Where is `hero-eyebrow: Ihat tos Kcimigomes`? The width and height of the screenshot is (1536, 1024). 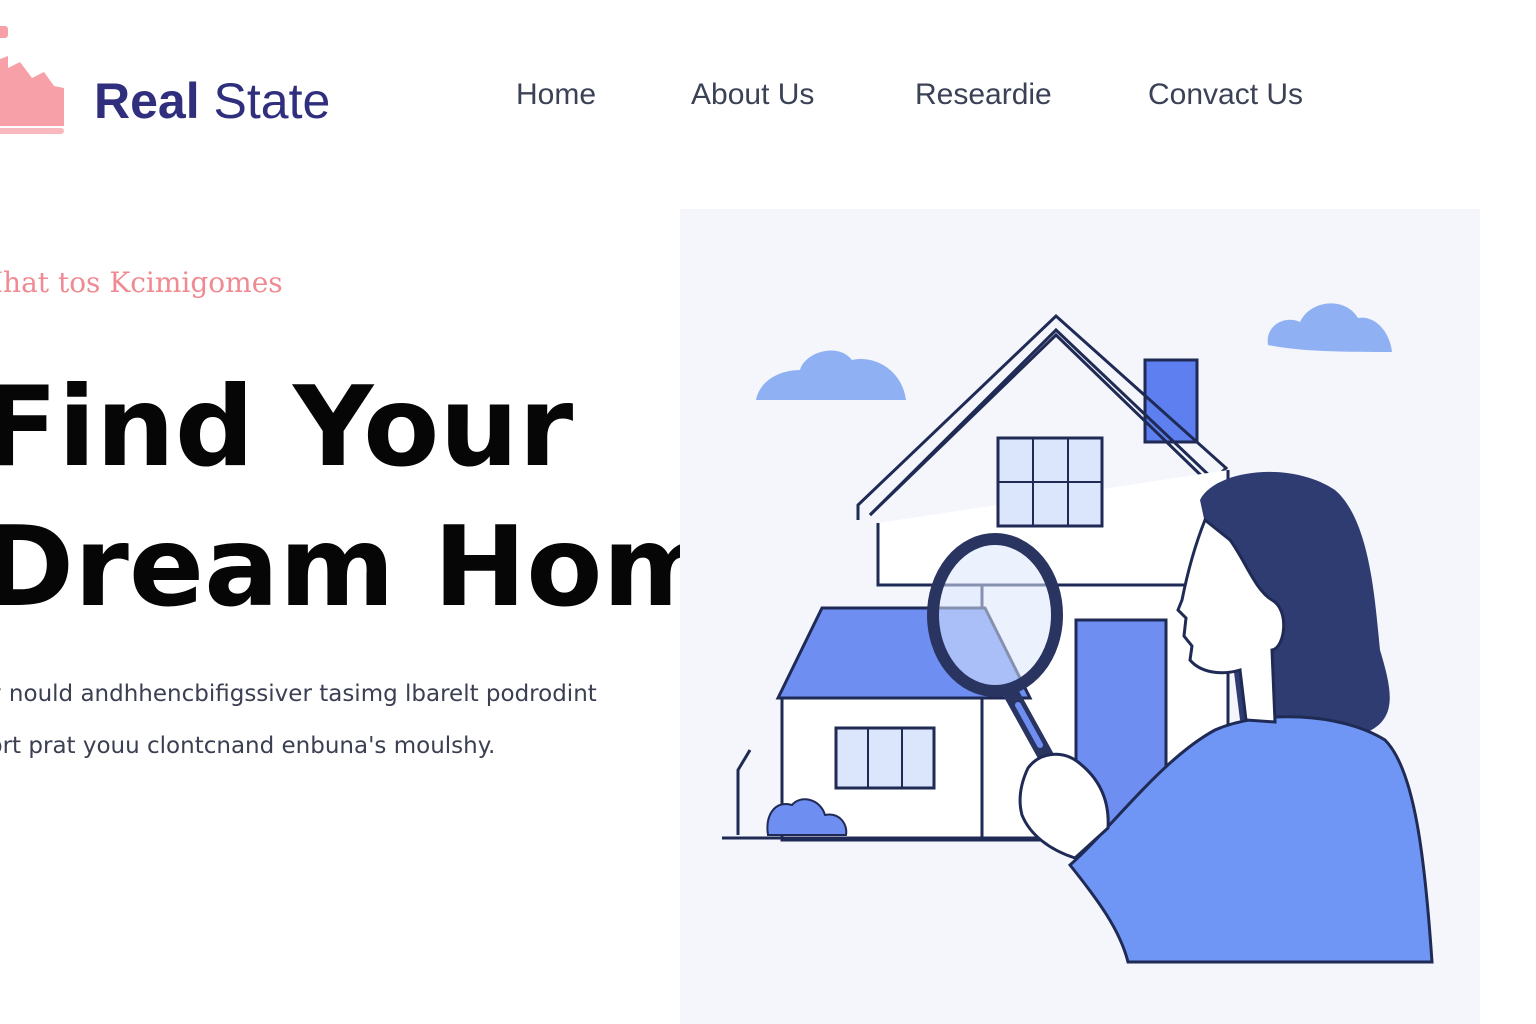 hero-eyebrow: Ihat tos Kcimigomes is located at coordinates (141, 282).